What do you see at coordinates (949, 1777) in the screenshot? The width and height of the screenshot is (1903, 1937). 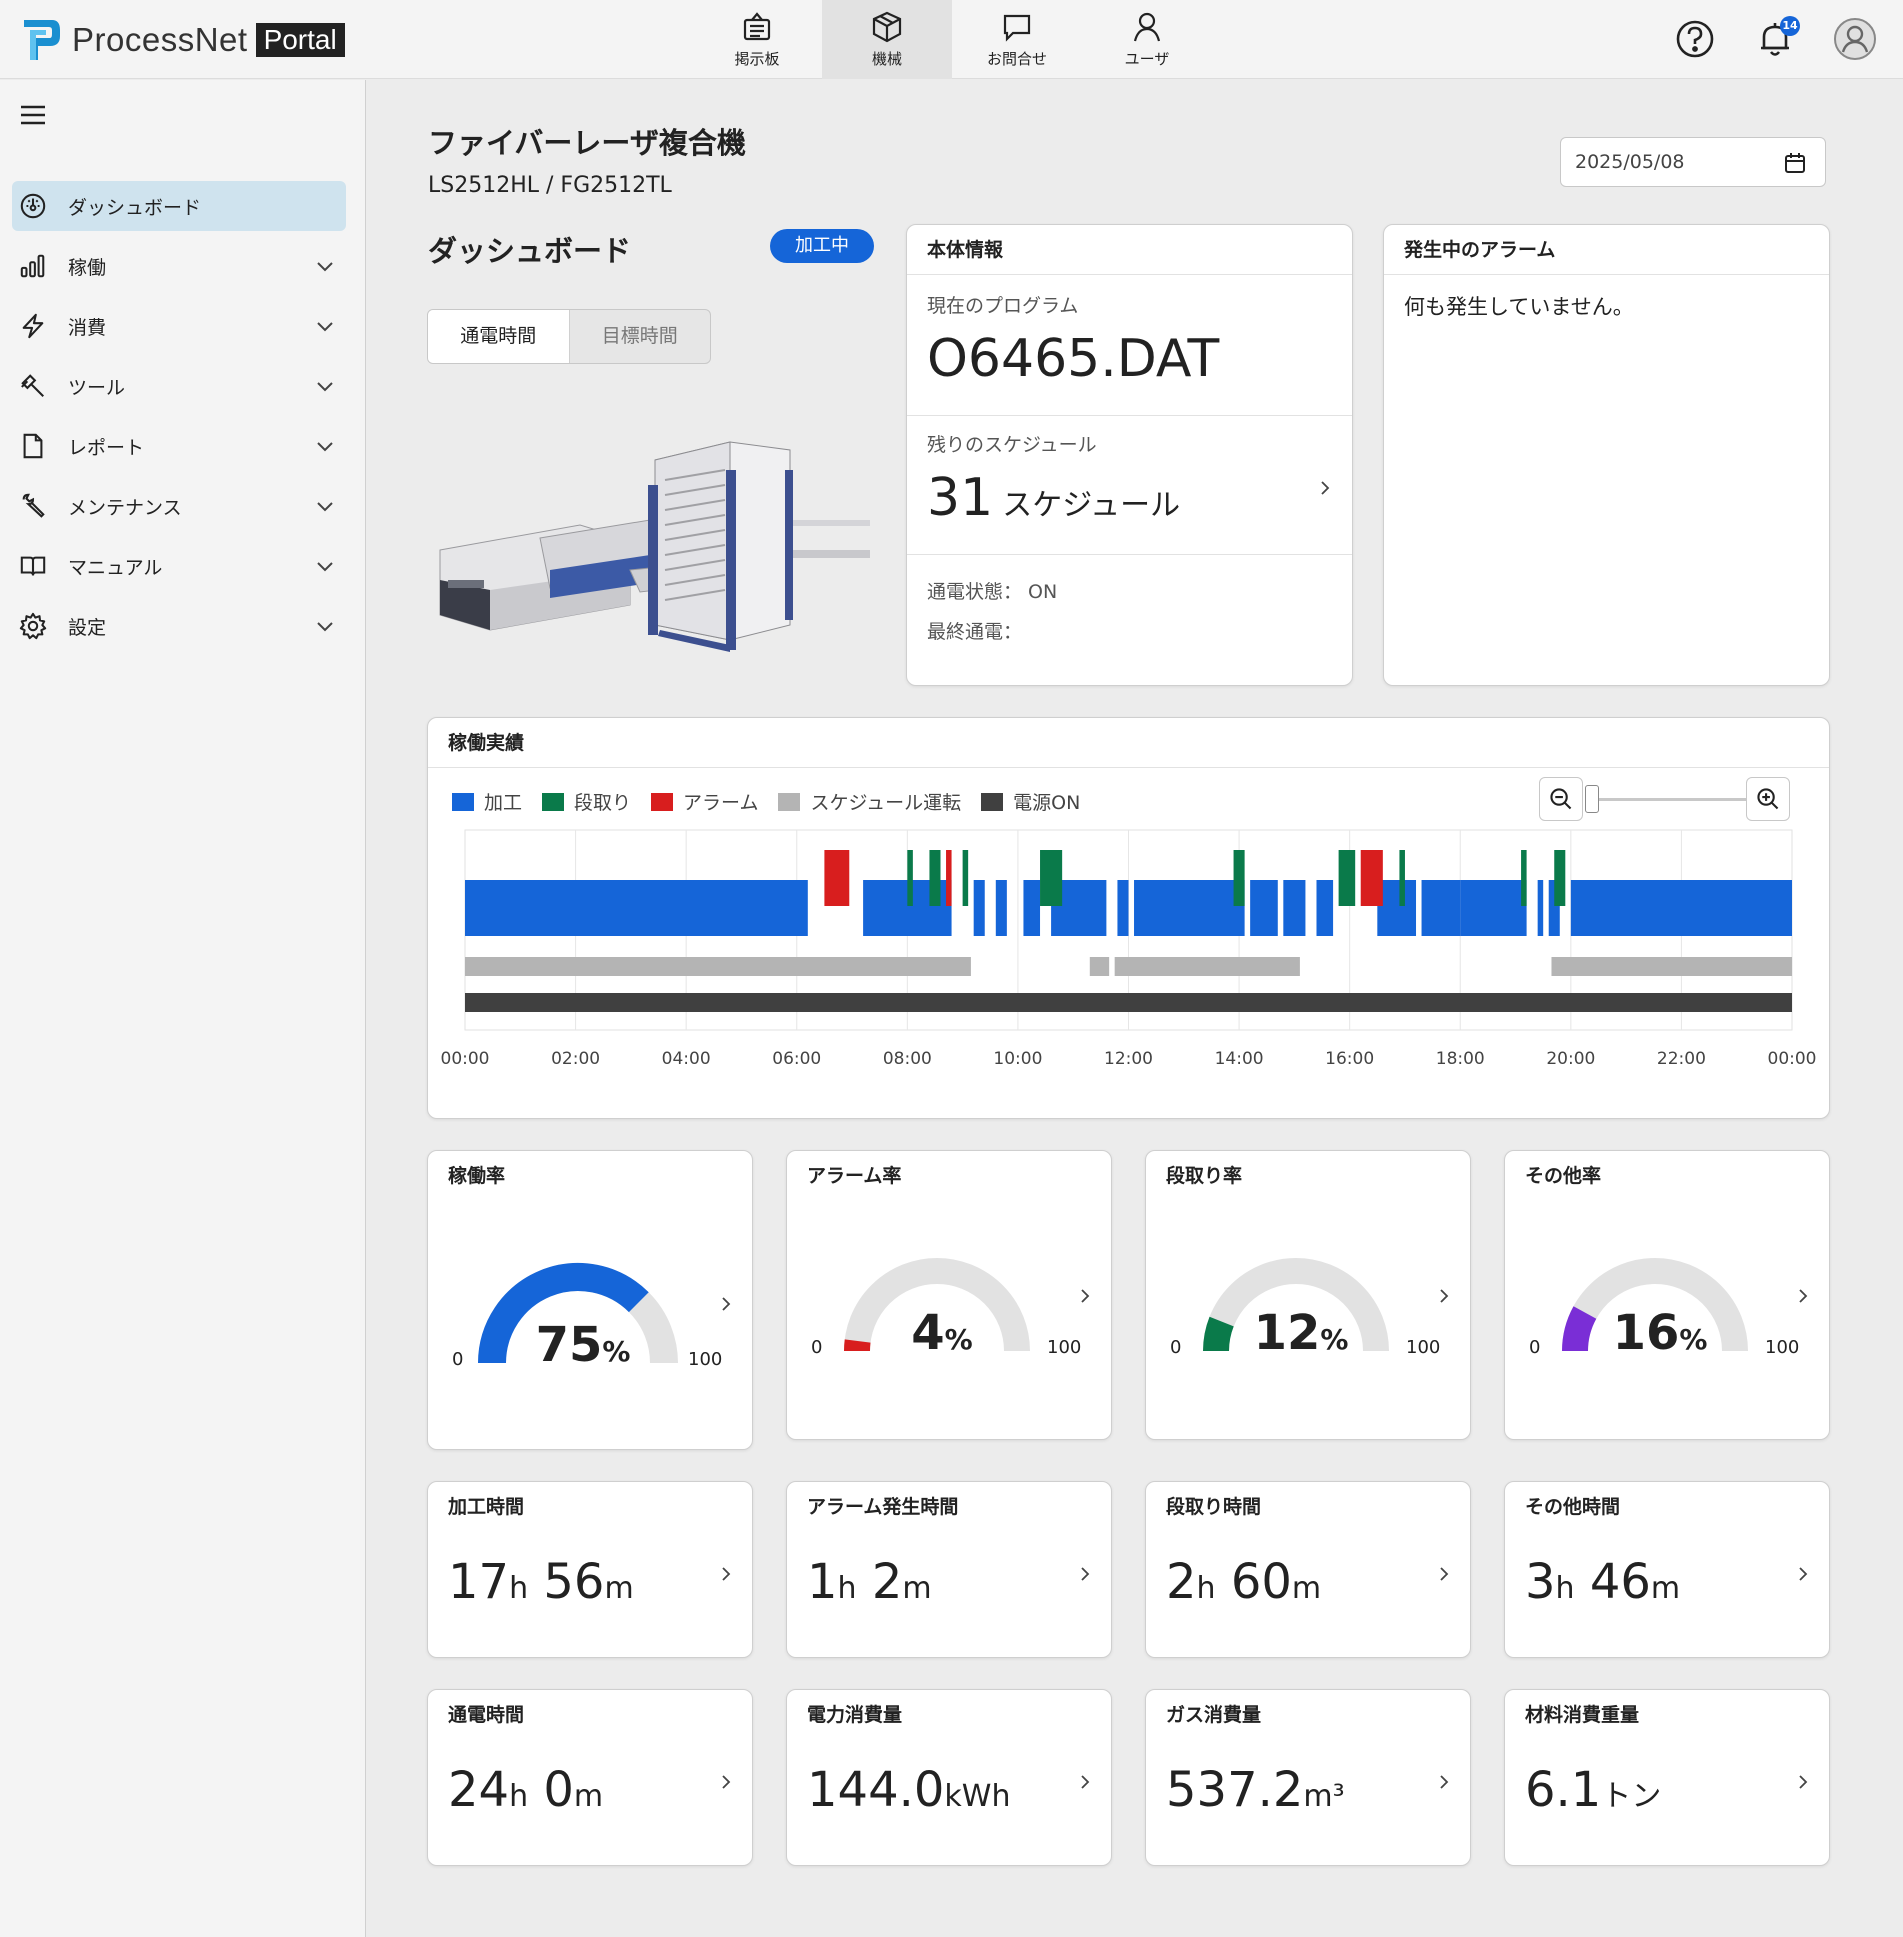 I see `power-consumption-card: 電力消費量 144.0kWh` at bounding box center [949, 1777].